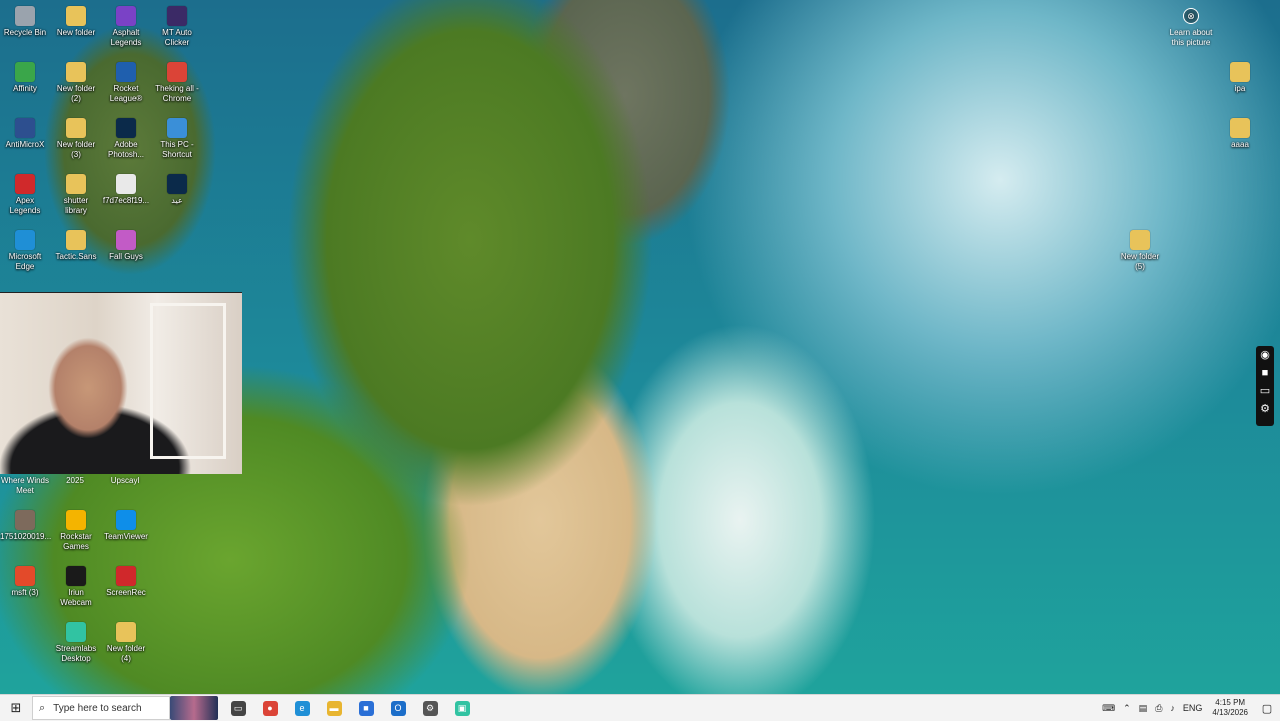 This screenshot has width=1280, height=721. I want to click on iriun-webcam-icon, so click(76, 576).